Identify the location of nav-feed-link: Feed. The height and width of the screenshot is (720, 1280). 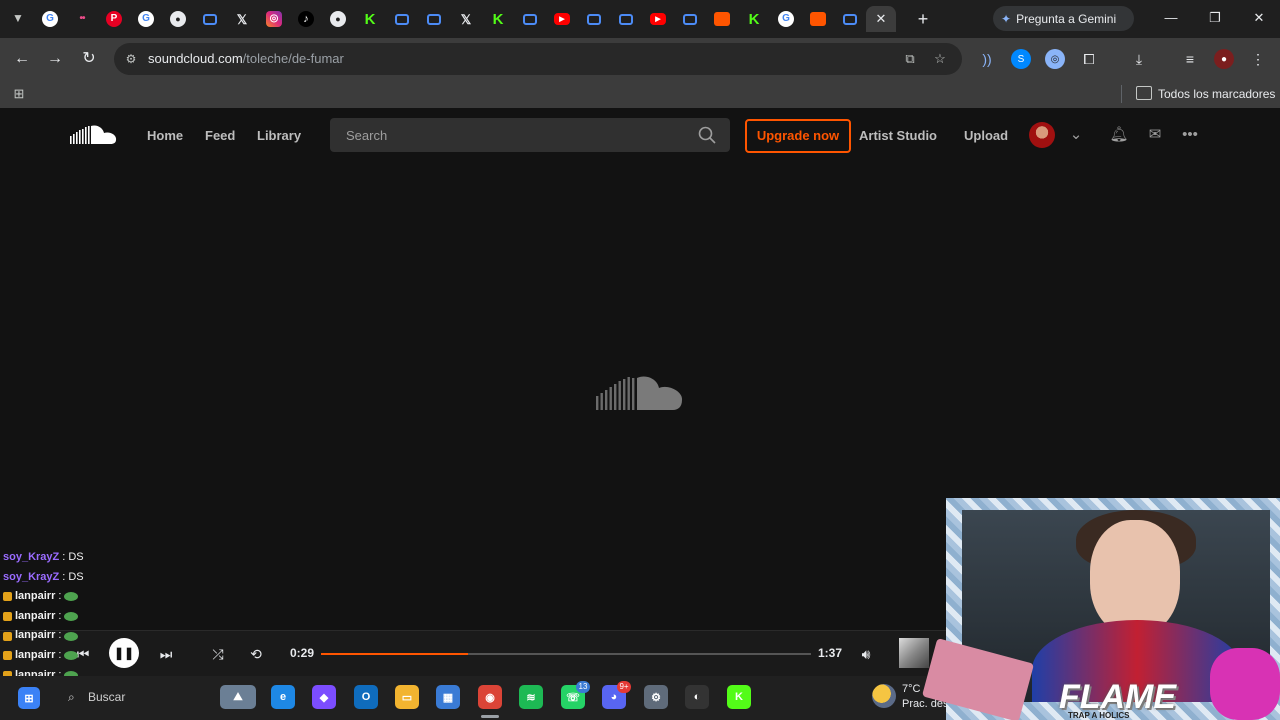
(220, 135).